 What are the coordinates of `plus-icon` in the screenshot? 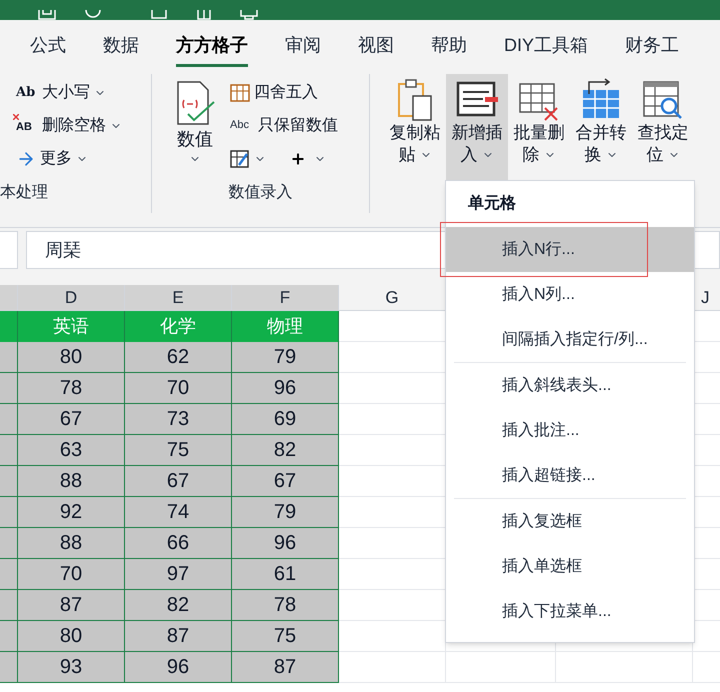 It's located at (298, 158).